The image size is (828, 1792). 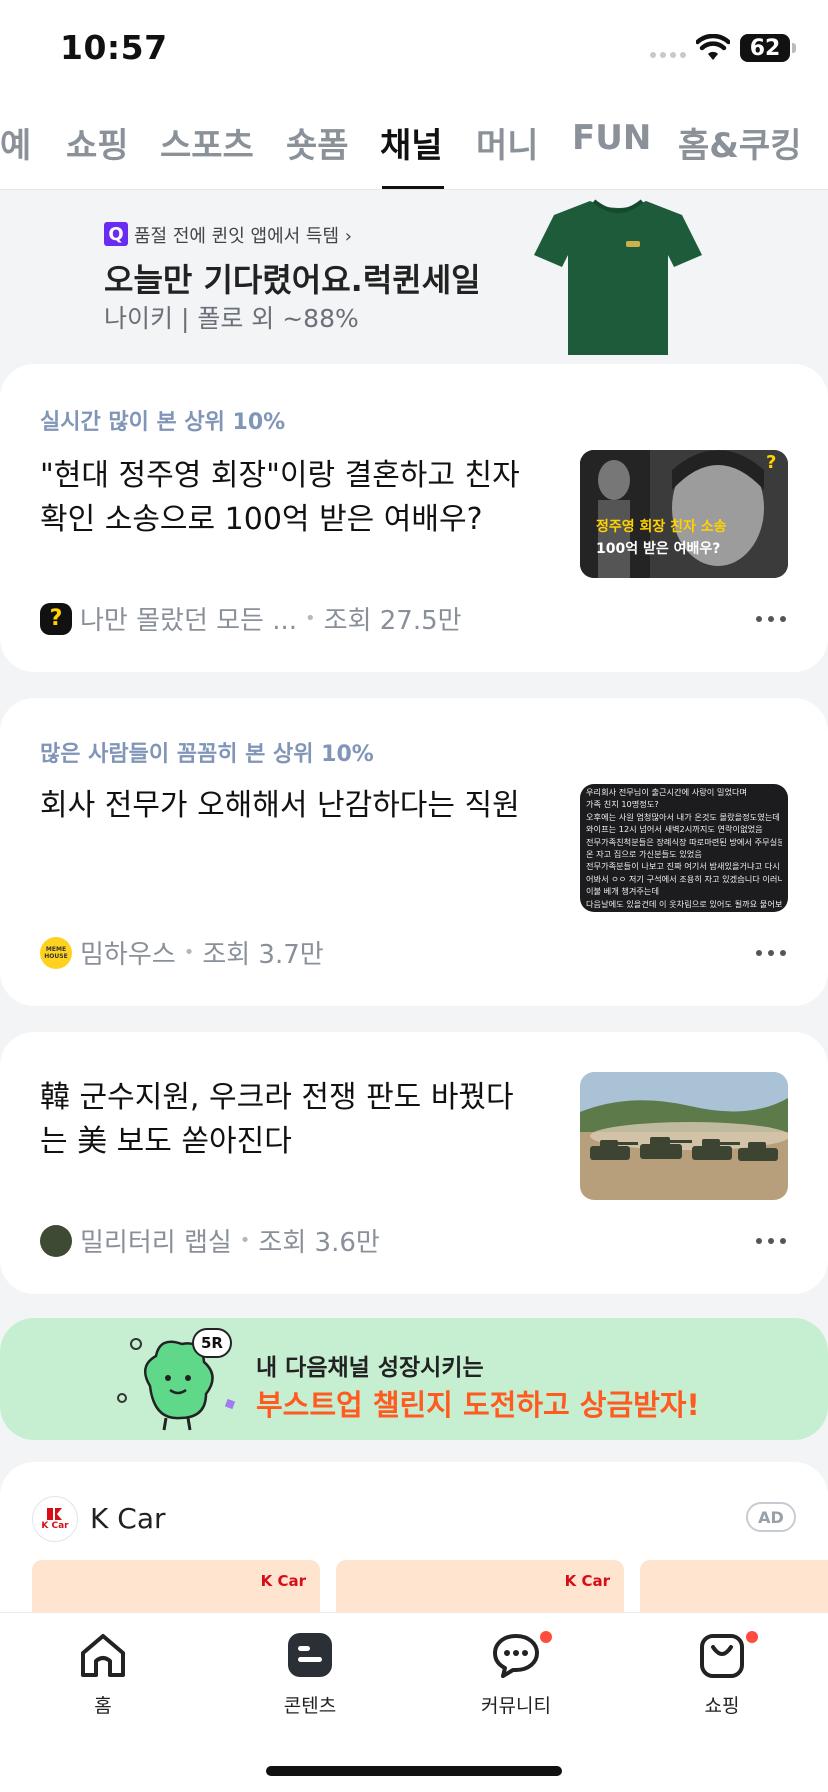 What do you see at coordinates (292, 280) in the screenshot?
I see `banner-title: 오늘만 기다렸어요.럭퀸세일` at bounding box center [292, 280].